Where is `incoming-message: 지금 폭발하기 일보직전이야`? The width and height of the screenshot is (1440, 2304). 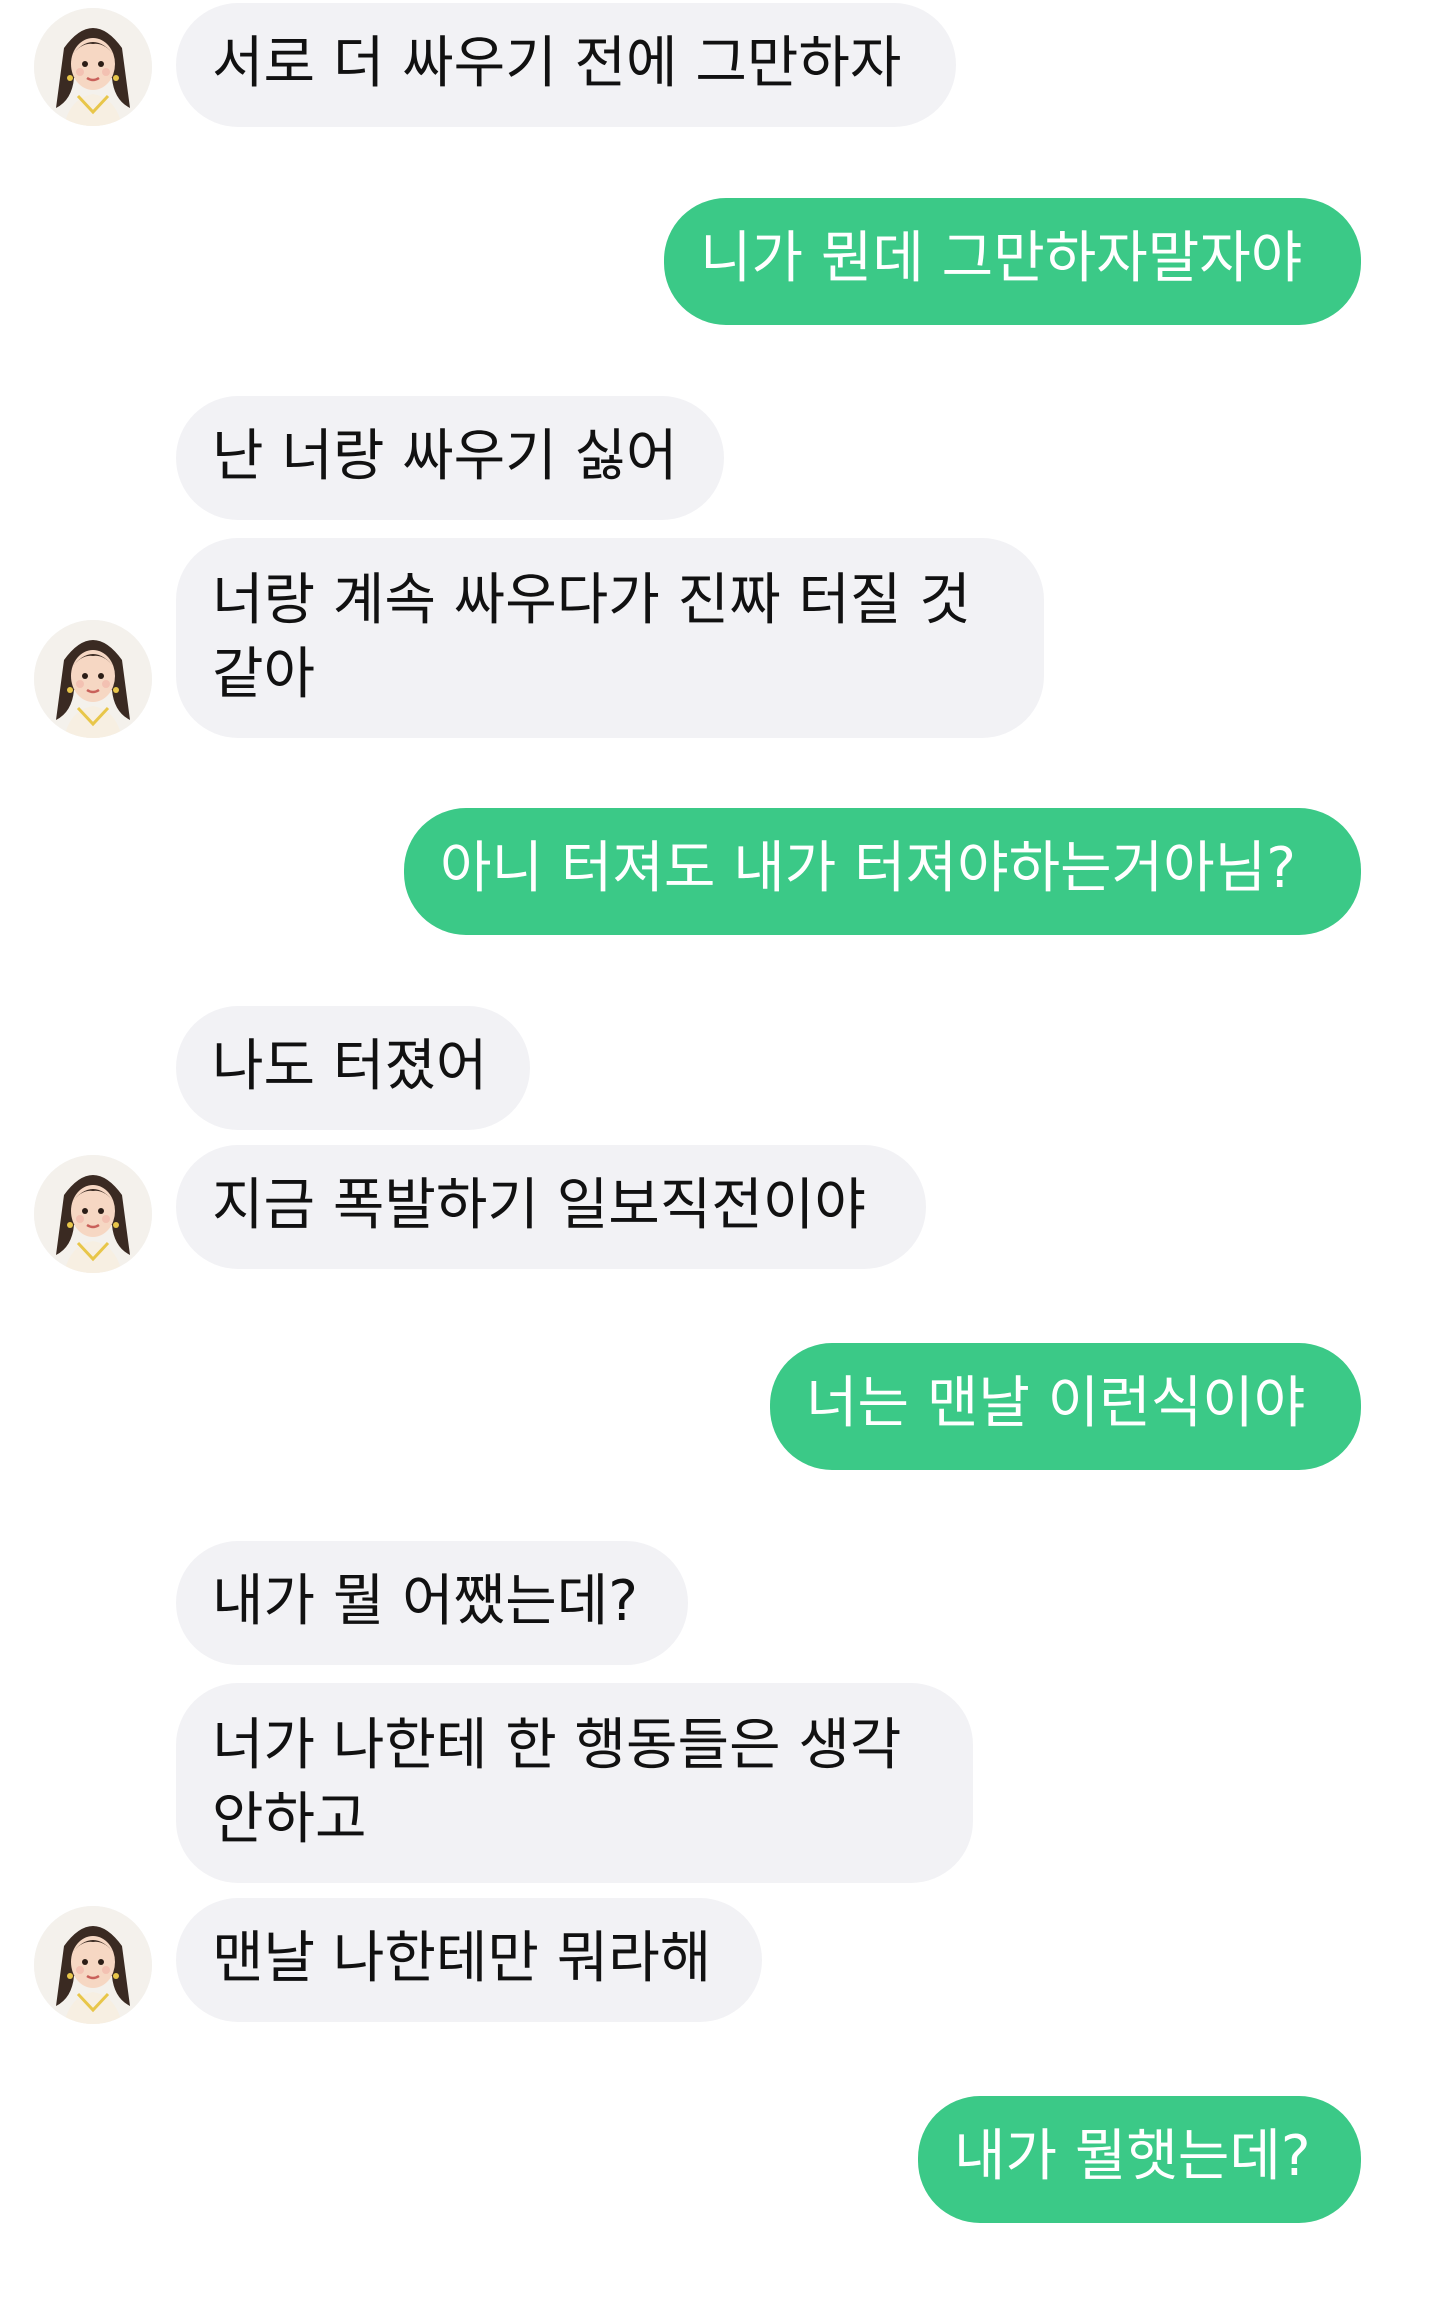
incoming-message: 지금 폭발하기 일보직전이야 is located at coordinates (551, 1207).